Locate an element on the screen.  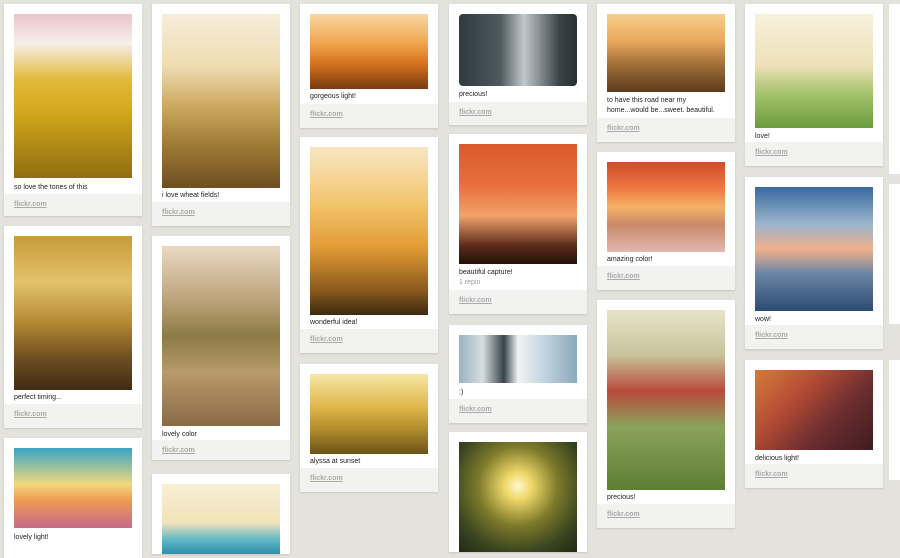
pin-caption: gorgeous light! is located at coordinates (333, 96).